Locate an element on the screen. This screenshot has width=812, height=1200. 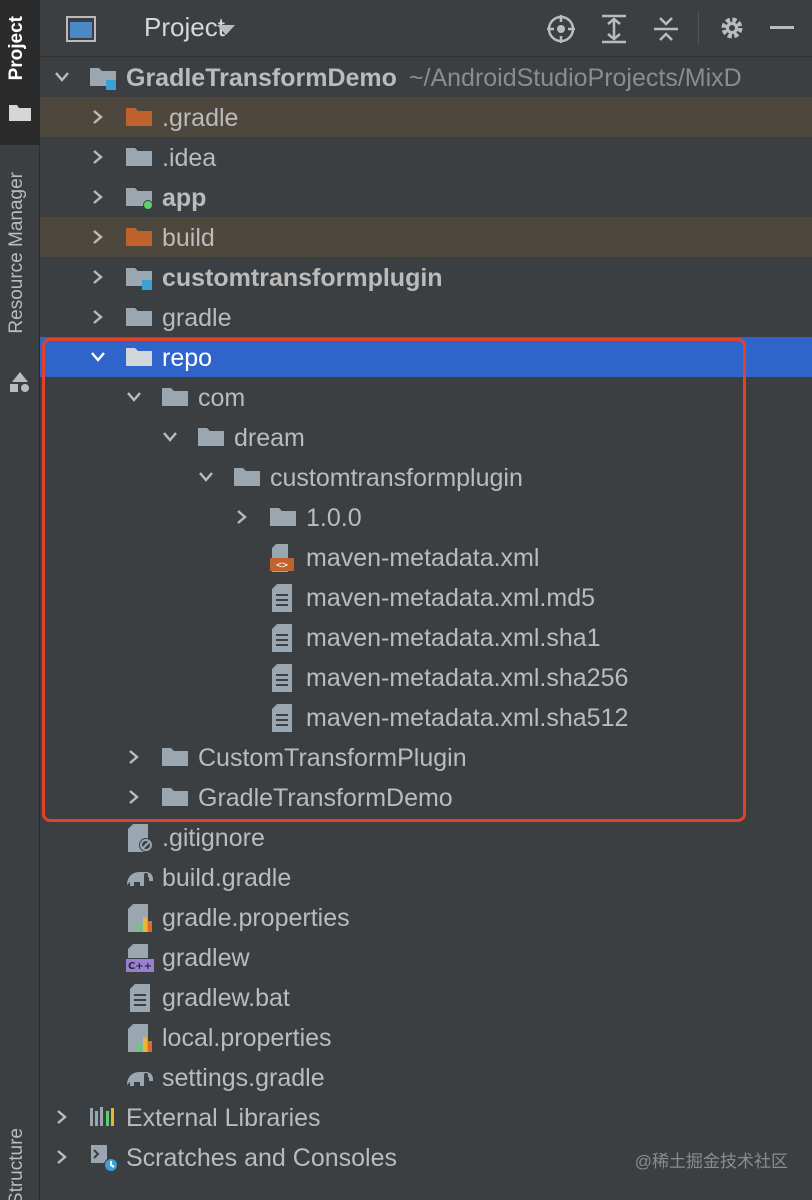
properties-file-icon is located at coordinates (140, 918).